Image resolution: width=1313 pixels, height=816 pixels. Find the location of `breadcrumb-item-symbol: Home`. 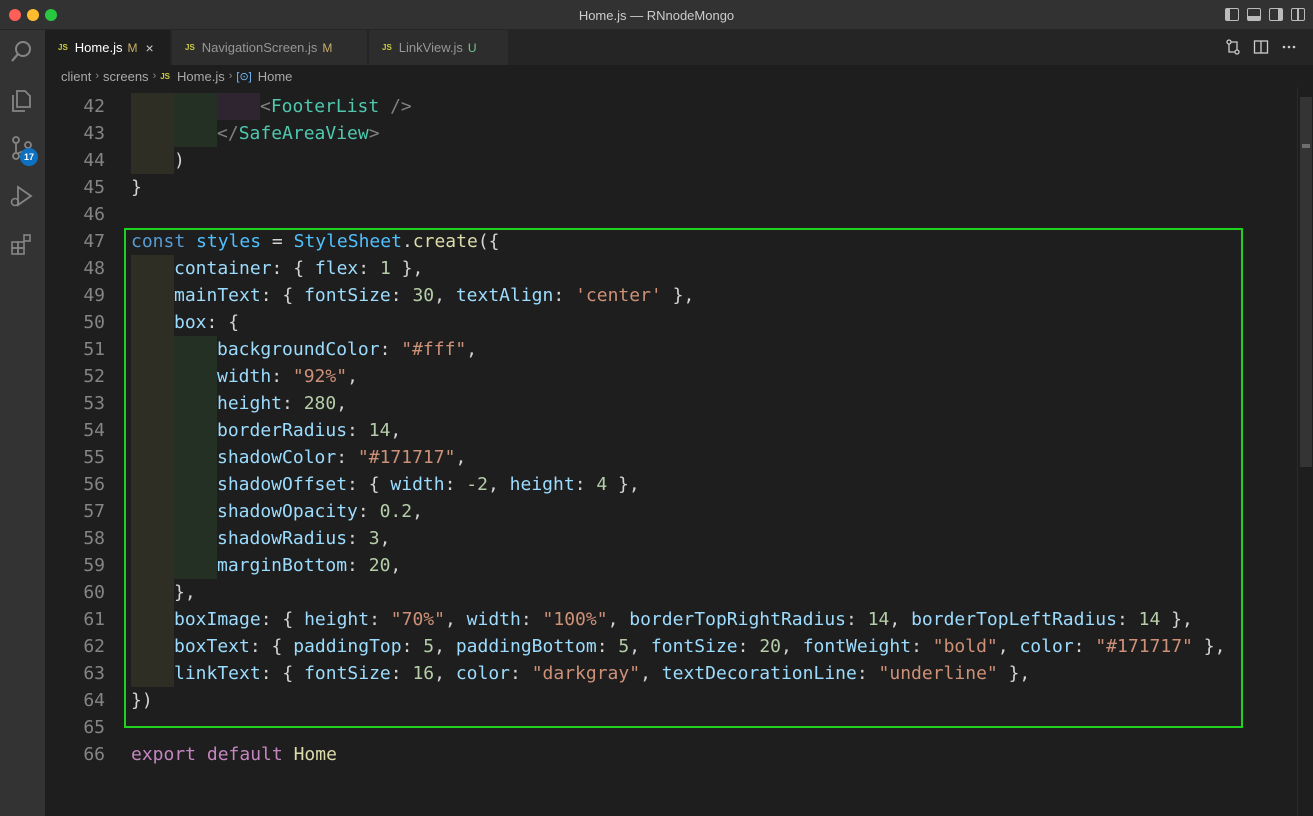

breadcrumb-item-symbol: Home is located at coordinates (275, 76).